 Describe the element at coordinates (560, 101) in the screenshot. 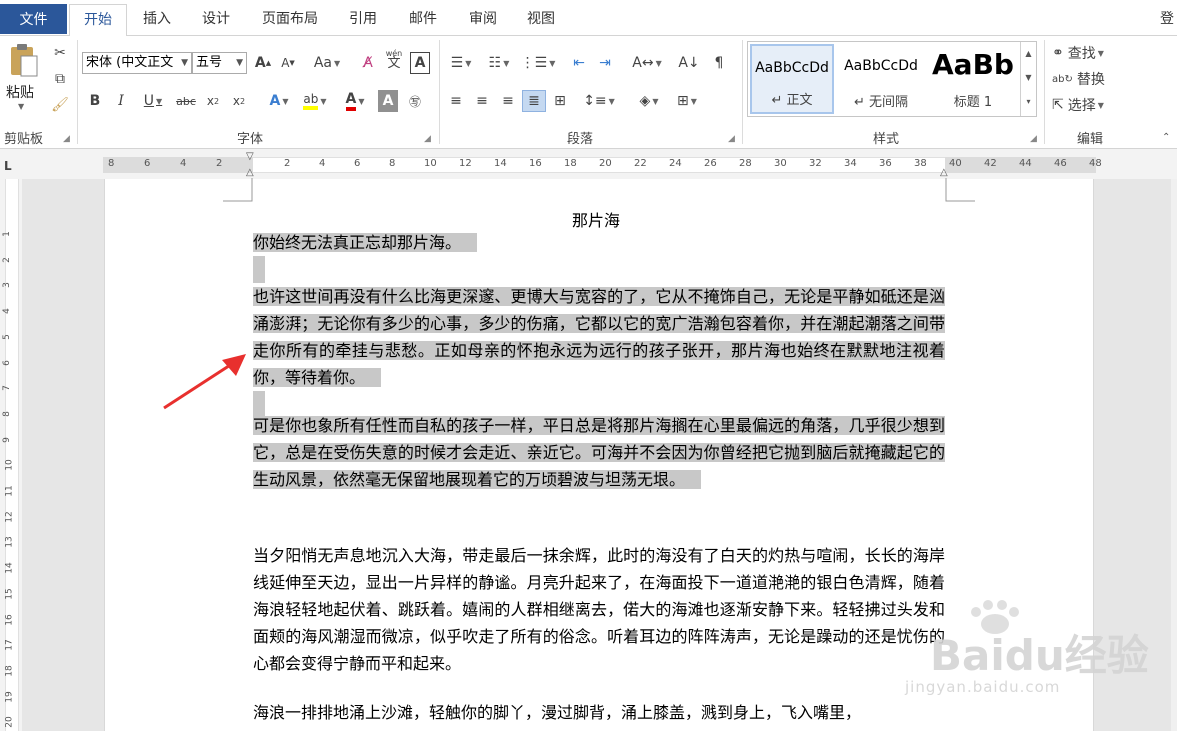

I see `distributed-icon: ⊞` at that location.